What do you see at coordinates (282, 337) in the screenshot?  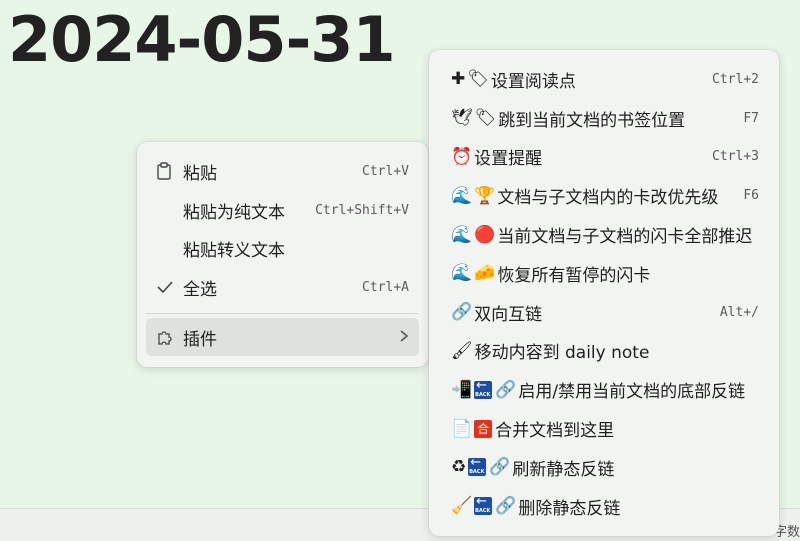 I see `plugins-menu-item: 插件` at bounding box center [282, 337].